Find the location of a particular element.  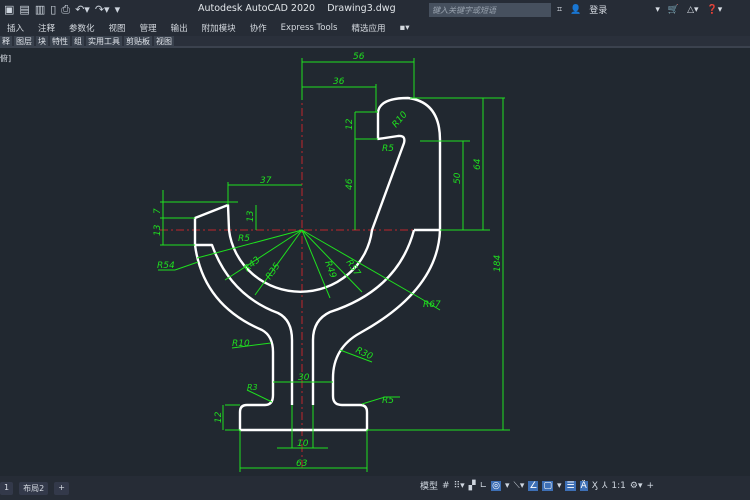

dim-r30: R30 is located at coordinates (364, 354).